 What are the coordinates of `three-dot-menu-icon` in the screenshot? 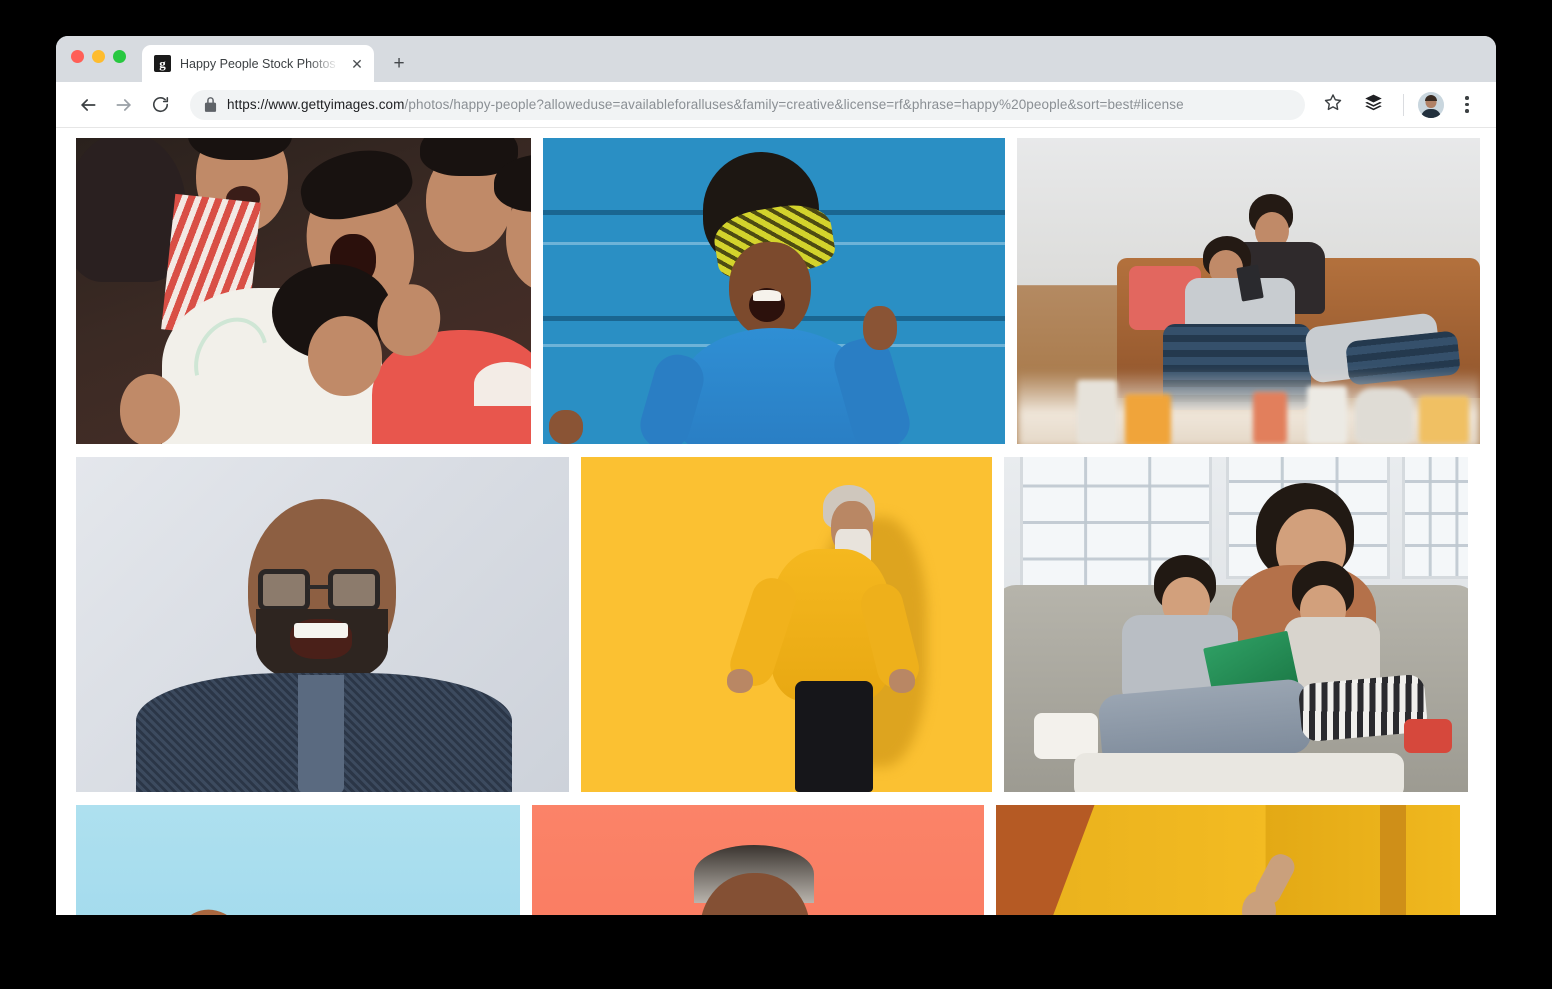 It's located at (1467, 105).